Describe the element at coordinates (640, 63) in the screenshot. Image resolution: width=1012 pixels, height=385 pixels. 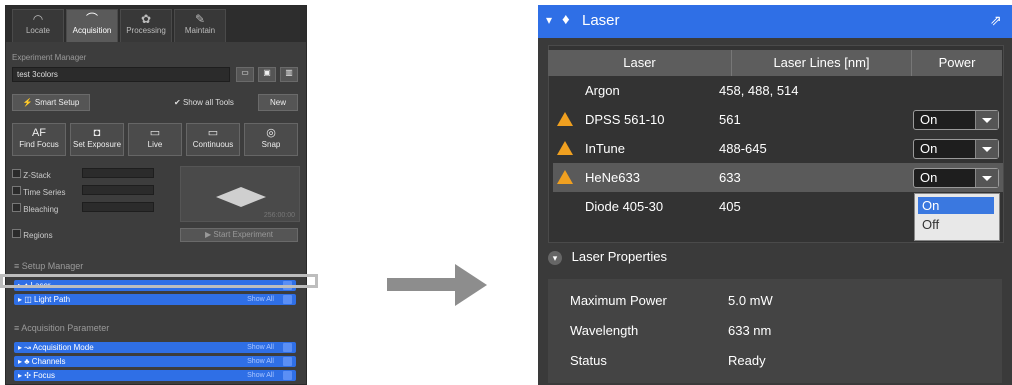
I see `col-laser: Laser` at that location.